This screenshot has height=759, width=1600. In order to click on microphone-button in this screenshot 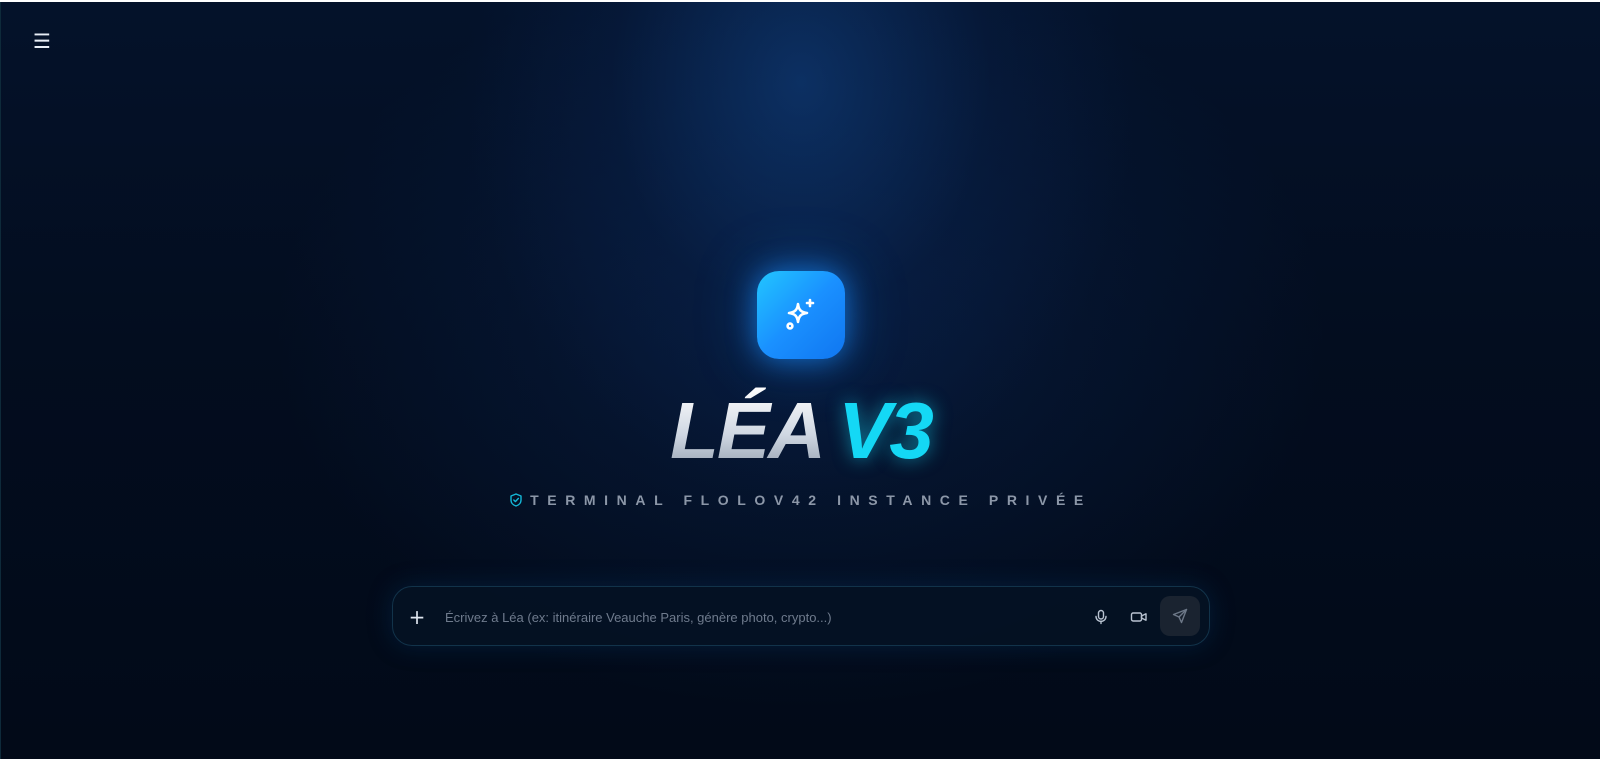, I will do `click(1101, 617)`.